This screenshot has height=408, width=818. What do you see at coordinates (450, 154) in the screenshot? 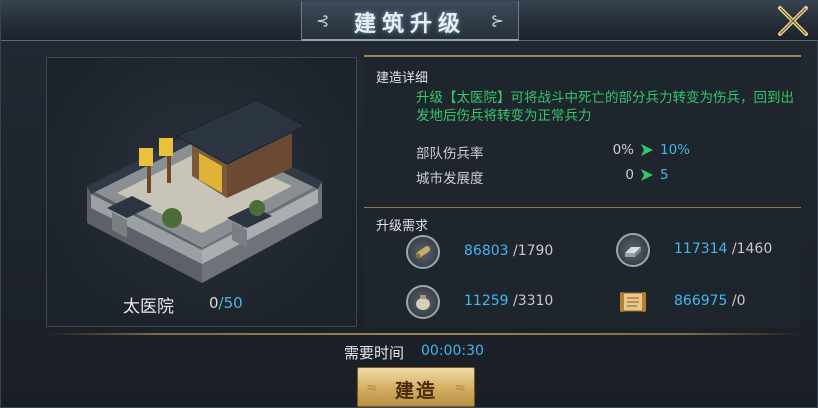
I see `stat-label: 部队伤兵率` at bounding box center [450, 154].